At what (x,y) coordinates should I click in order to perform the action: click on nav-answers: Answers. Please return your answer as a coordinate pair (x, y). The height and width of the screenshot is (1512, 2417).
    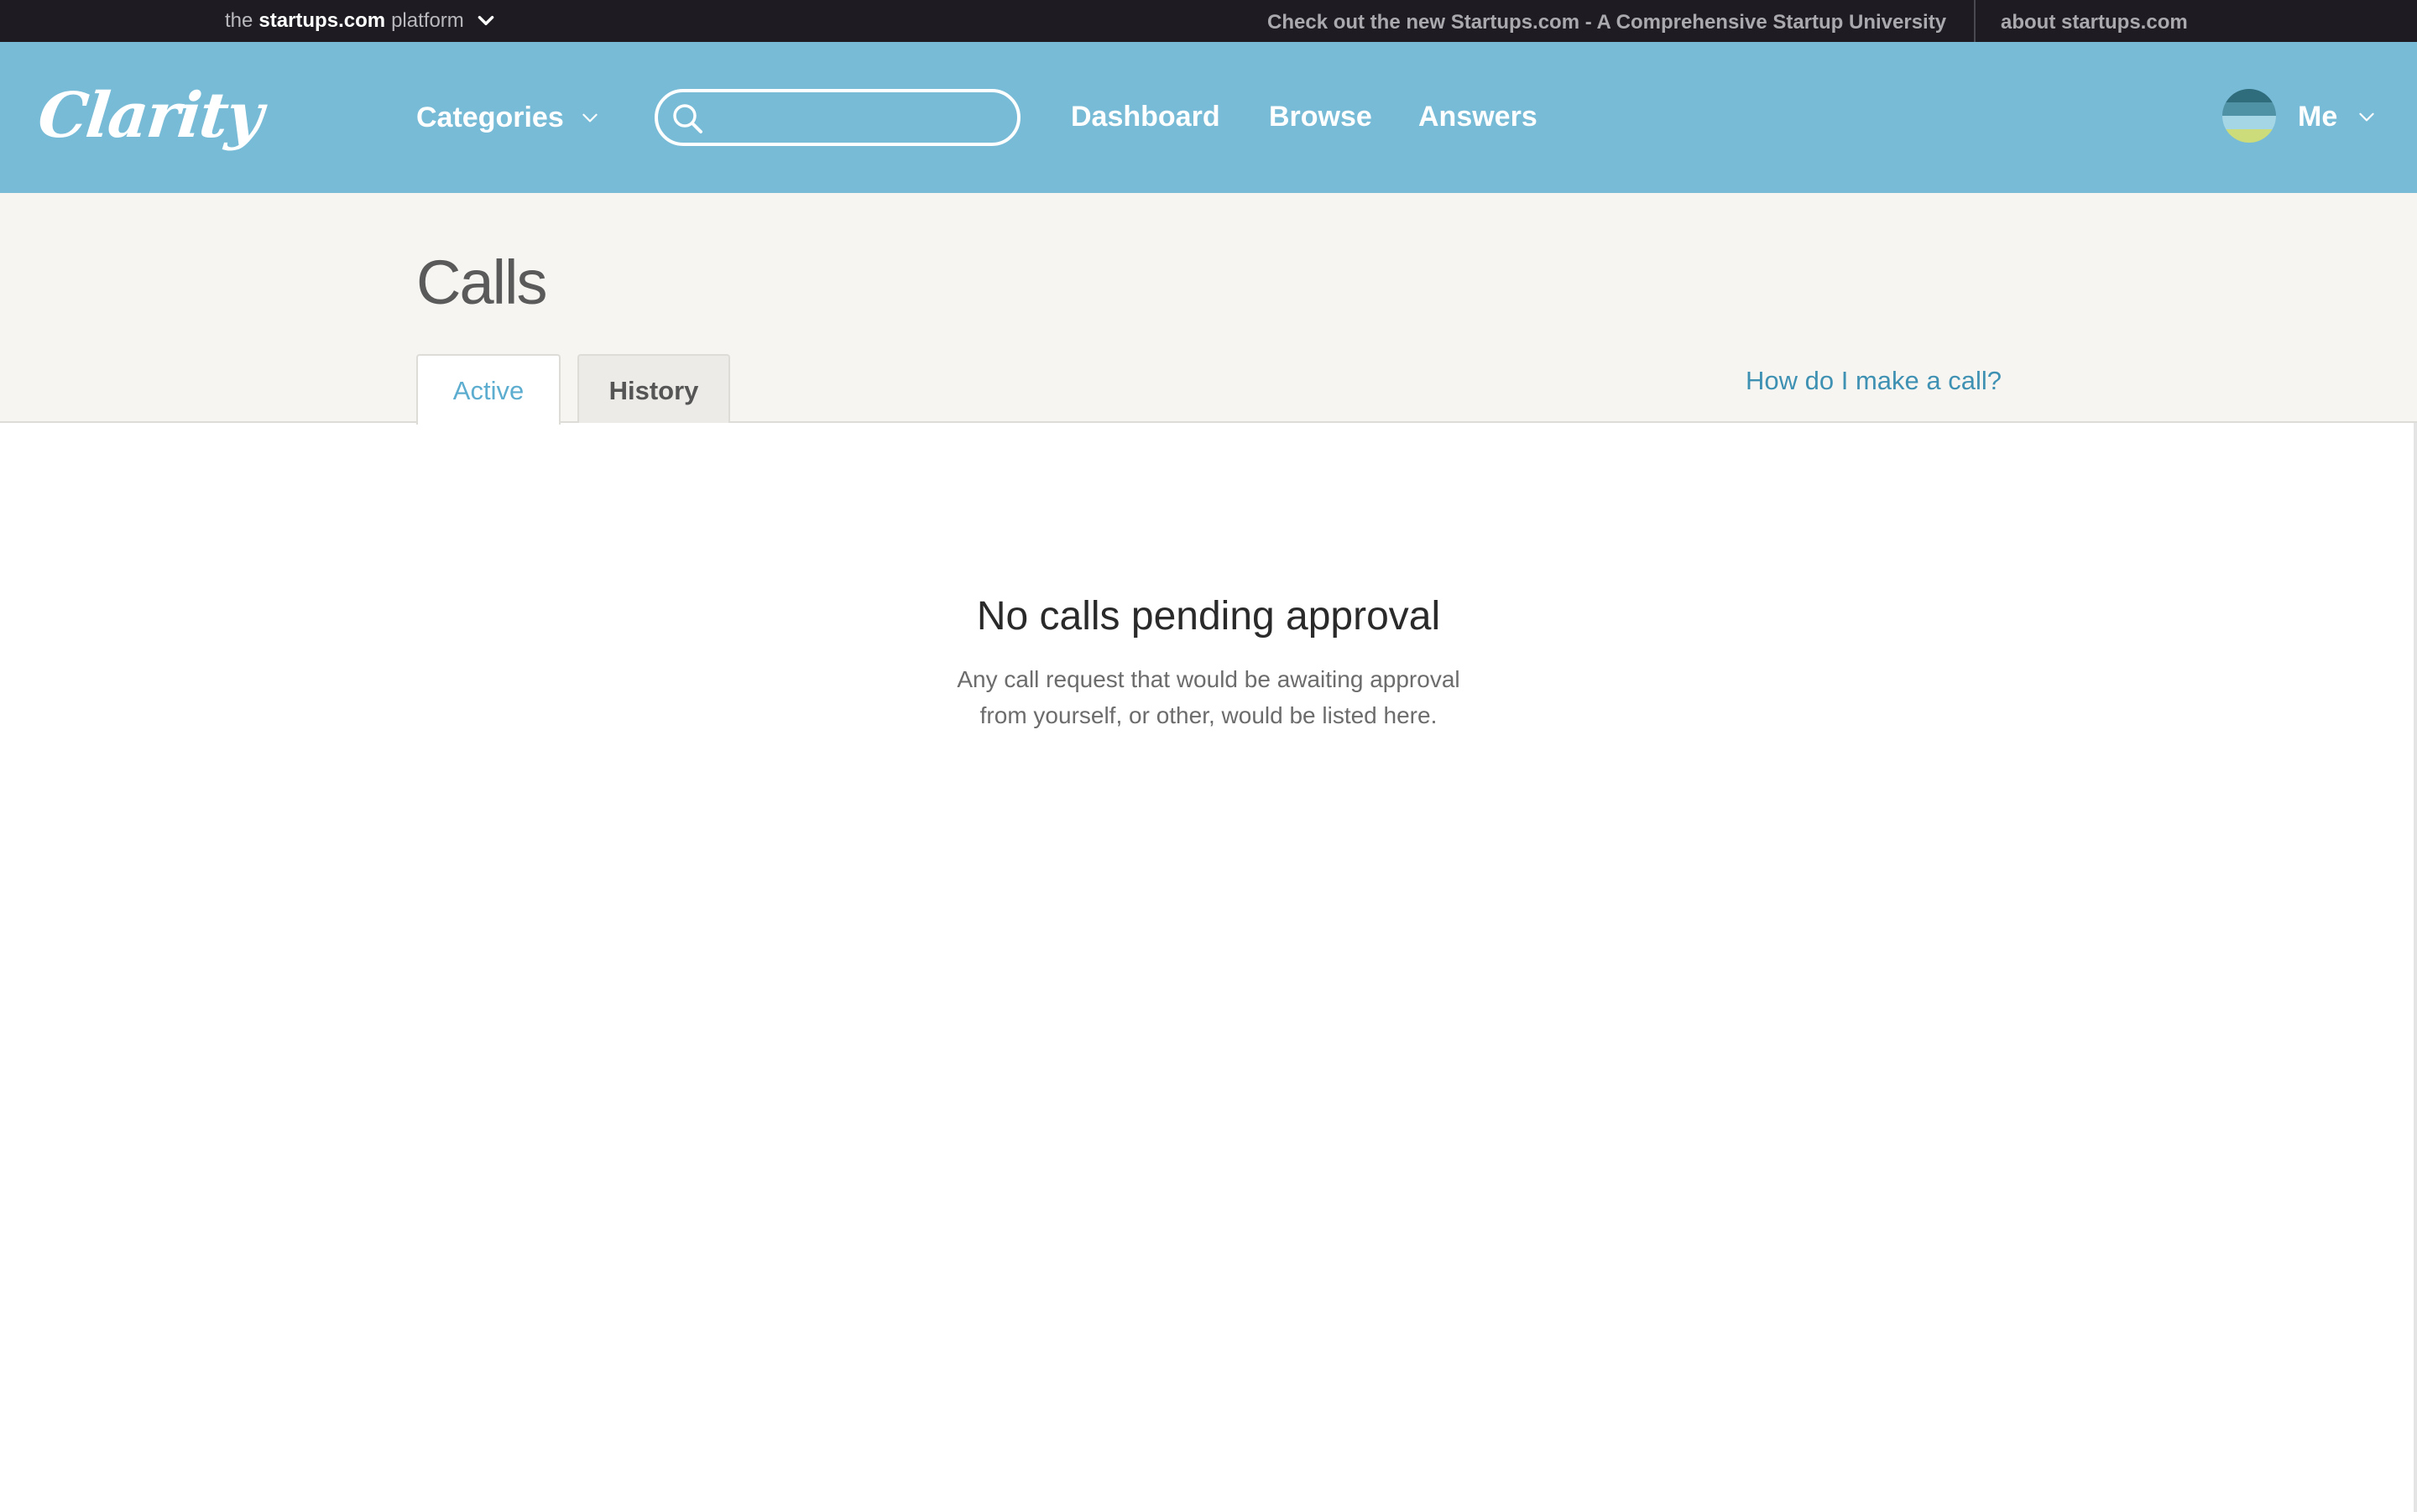
    Looking at the image, I should click on (1477, 117).